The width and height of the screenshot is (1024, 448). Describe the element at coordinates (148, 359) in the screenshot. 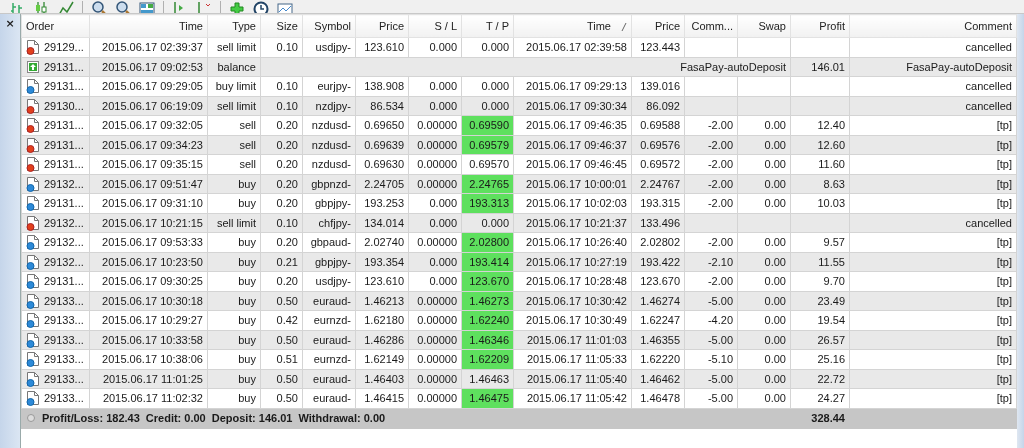

I see `table-cell: 2015.06.17 10:38:06` at that location.